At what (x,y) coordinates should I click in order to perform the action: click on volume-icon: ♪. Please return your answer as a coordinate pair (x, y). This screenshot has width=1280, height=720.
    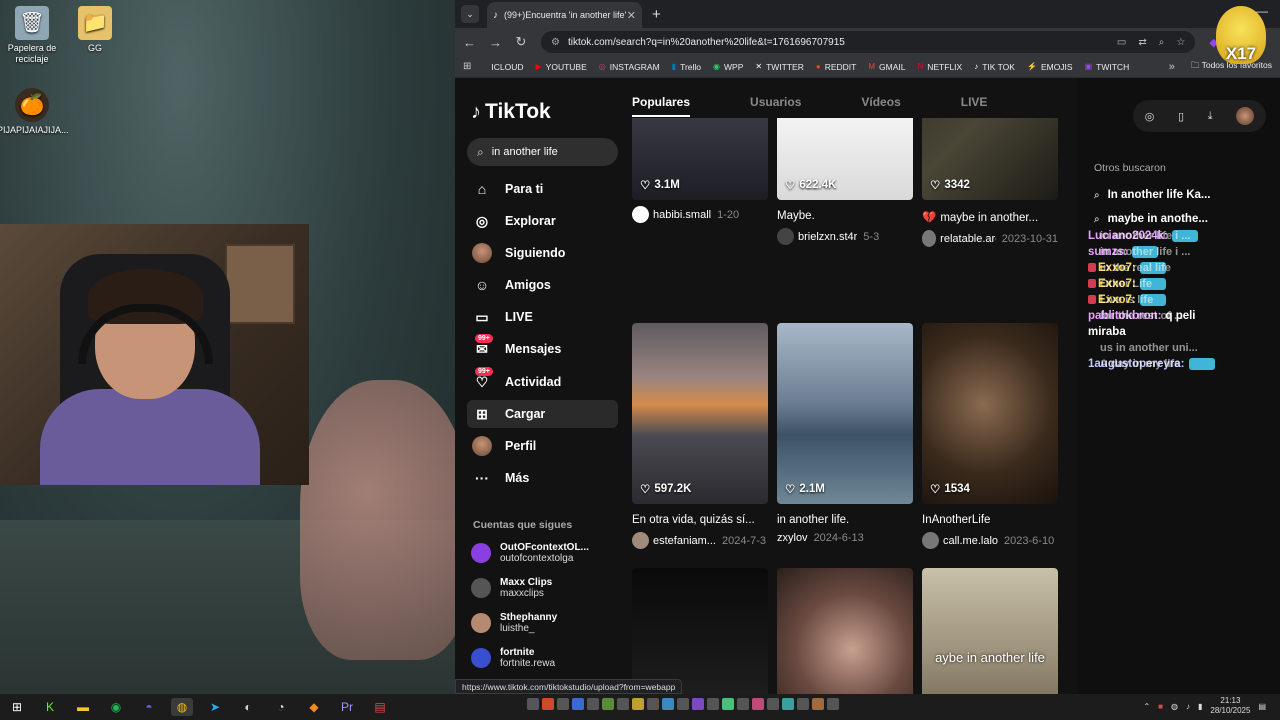
    Looking at the image, I should click on (1188, 706).